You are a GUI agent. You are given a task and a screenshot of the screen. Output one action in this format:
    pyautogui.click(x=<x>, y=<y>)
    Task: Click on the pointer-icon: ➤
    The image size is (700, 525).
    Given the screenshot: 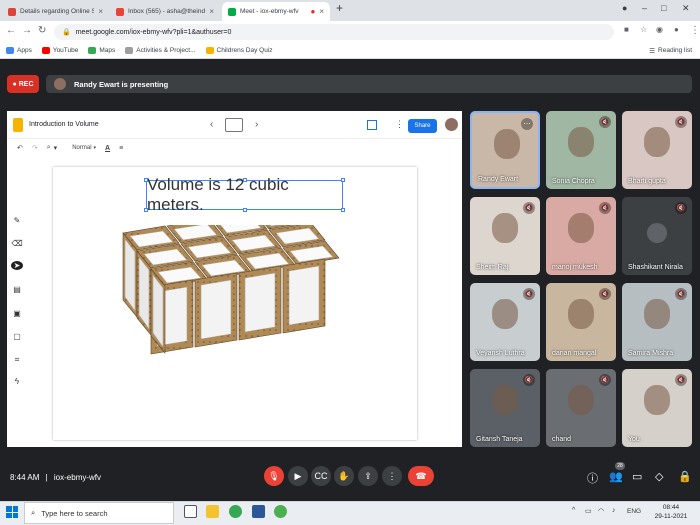 What is the action you would take?
    pyautogui.click(x=17, y=265)
    